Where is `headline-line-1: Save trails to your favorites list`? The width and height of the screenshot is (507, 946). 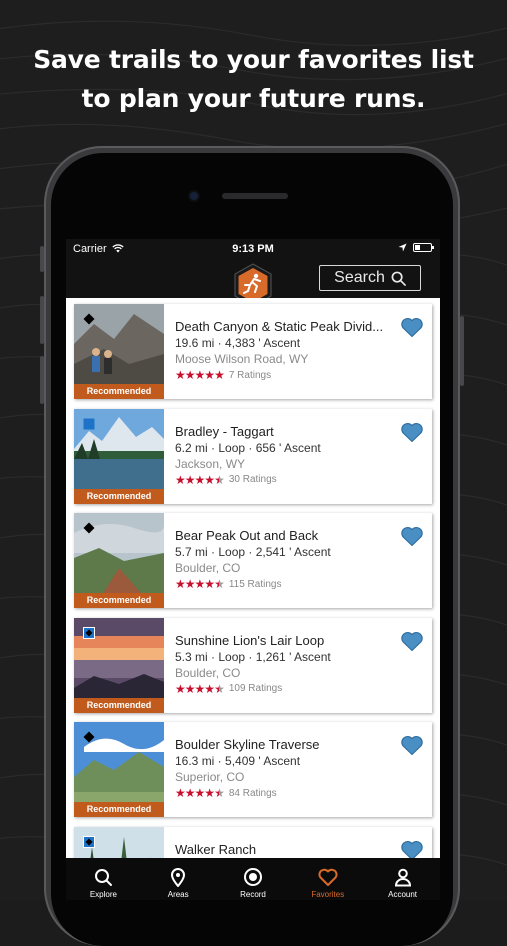 headline-line-1: Save trails to your favorites list is located at coordinates (253, 59).